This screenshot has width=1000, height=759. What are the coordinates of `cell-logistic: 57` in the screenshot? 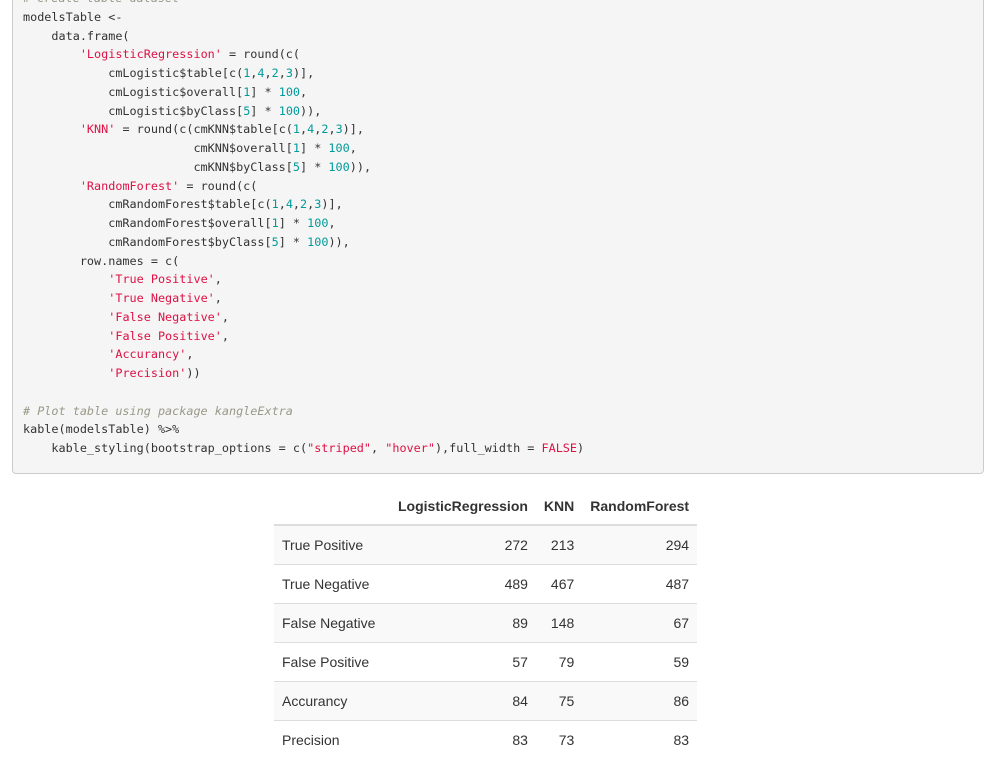 It's located at (463, 662).